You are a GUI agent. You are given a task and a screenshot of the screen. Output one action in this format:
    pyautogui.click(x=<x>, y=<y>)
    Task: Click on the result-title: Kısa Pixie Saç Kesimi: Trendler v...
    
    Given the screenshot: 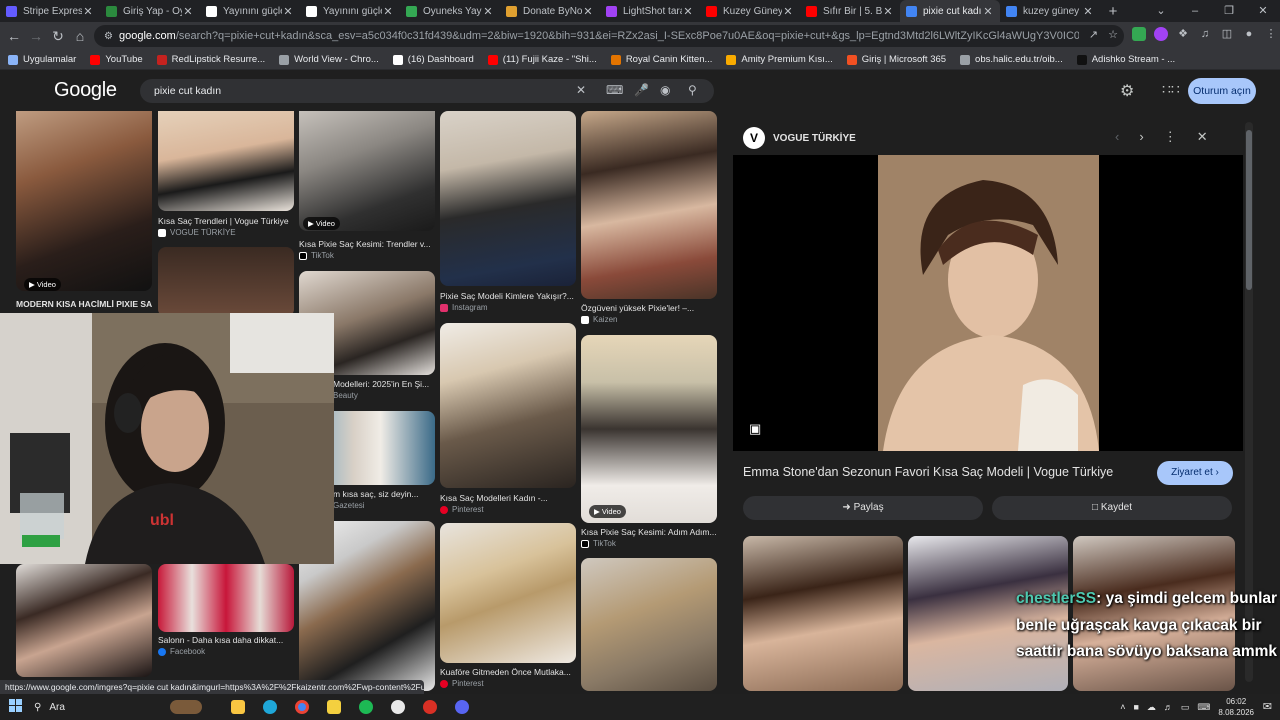 What is the action you would take?
    pyautogui.click(x=367, y=244)
    